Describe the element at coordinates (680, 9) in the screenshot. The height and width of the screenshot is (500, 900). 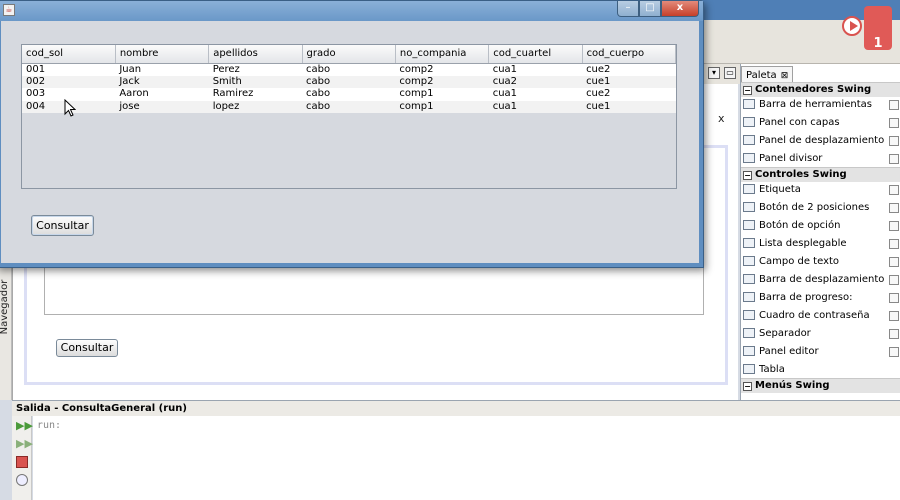
I see `close-button: x` at that location.